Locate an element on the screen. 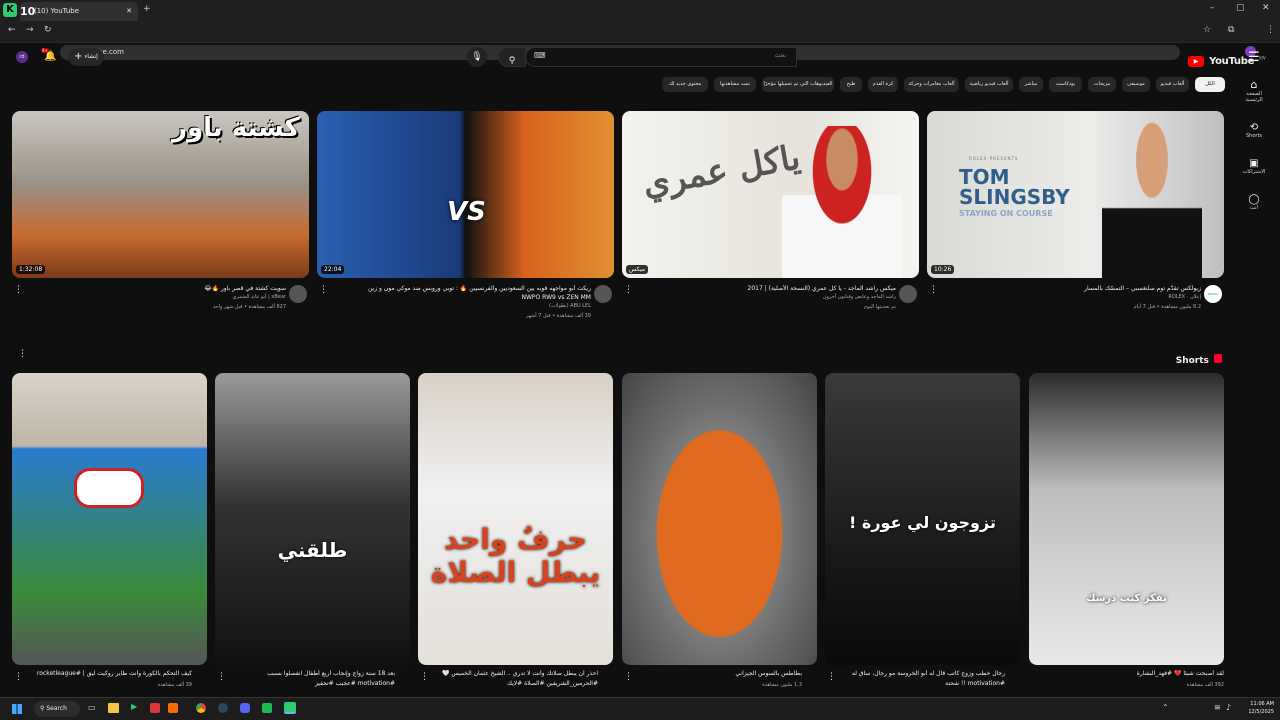 The image size is (1280, 720). app-icon-red is located at coordinates (155, 708).